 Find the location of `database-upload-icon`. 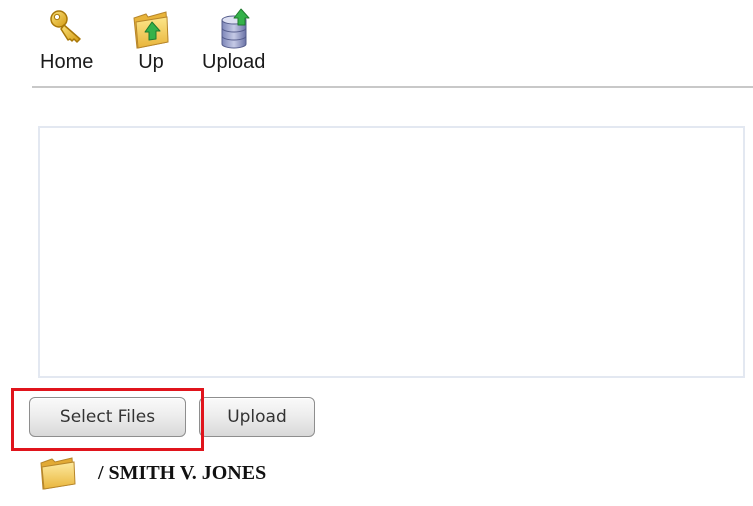

database-upload-icon is located at coordinates (235, 28).